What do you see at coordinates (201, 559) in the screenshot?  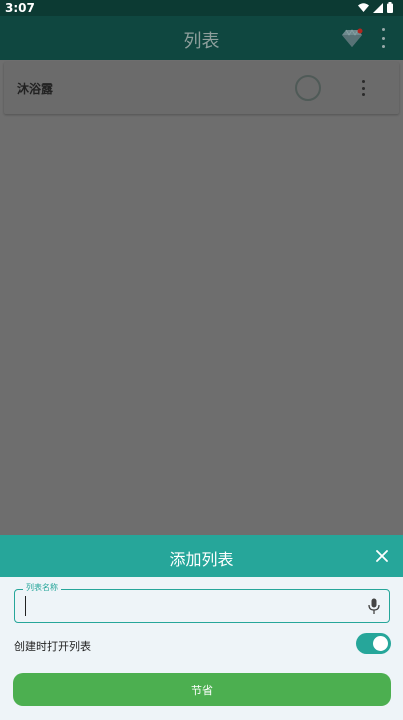 I see `sheet-title: 添加列表` at bounding box center [201, 559].